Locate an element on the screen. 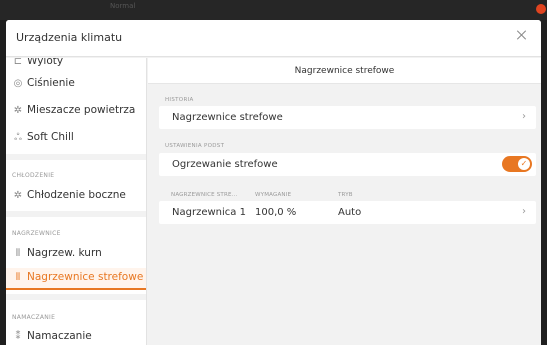 This screenshot has width=547, height=345. dialog-header: Urządzenia klimatu is located at coordinates (273, 38).